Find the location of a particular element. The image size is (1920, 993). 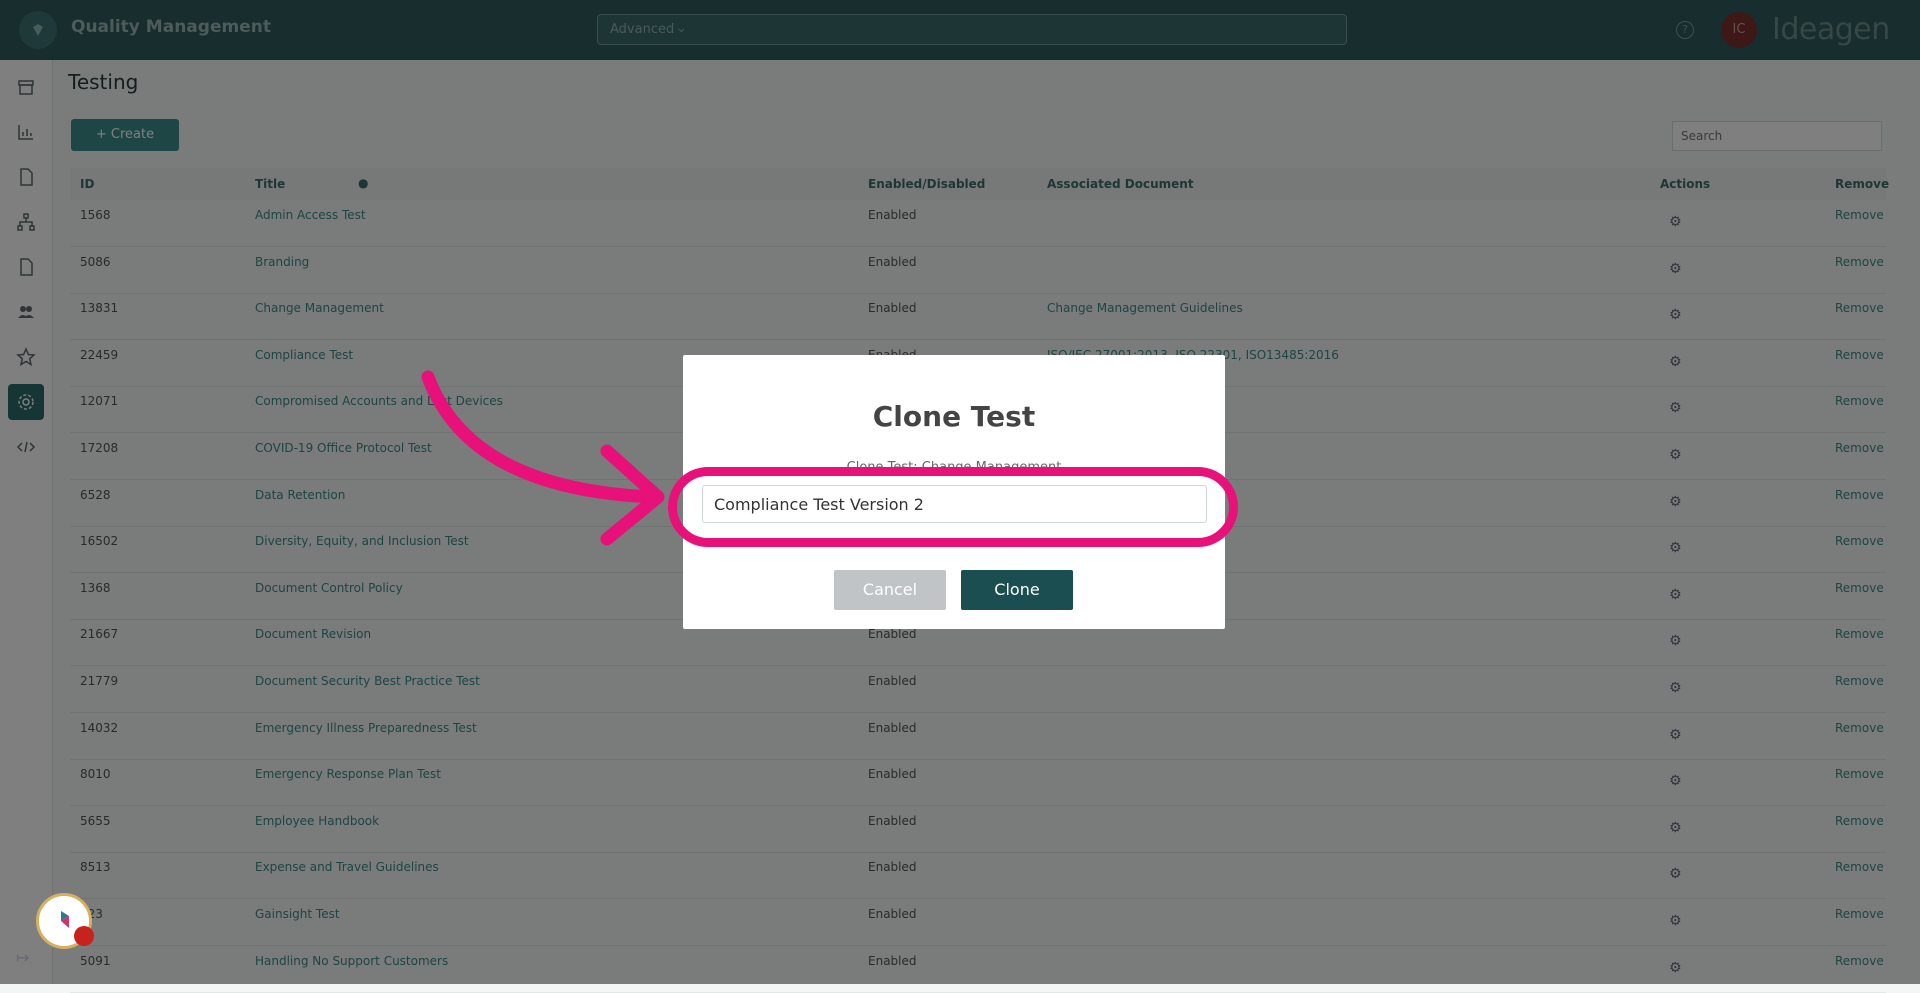

notification-dot is located at coordinates (84, 936).